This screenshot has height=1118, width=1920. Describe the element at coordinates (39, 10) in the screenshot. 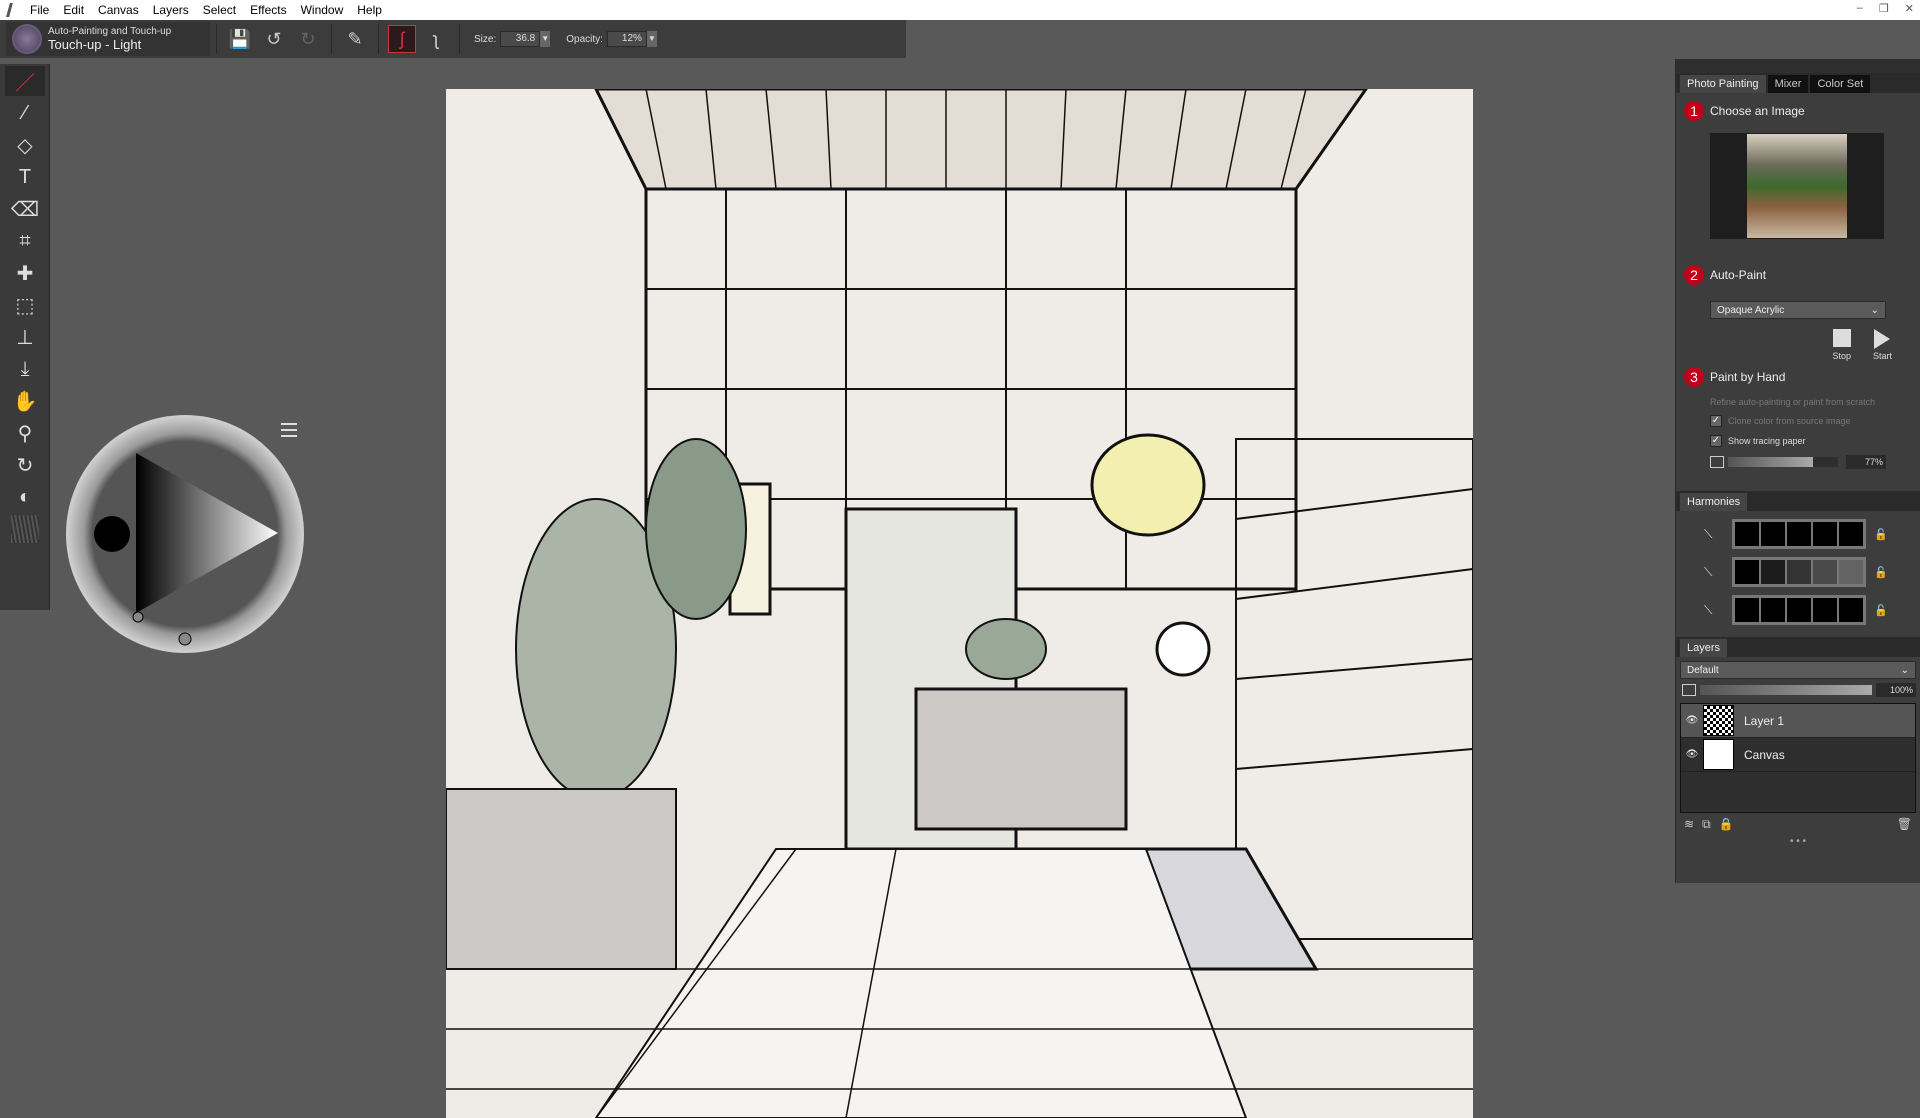

I see `menu-file: File` at that location.